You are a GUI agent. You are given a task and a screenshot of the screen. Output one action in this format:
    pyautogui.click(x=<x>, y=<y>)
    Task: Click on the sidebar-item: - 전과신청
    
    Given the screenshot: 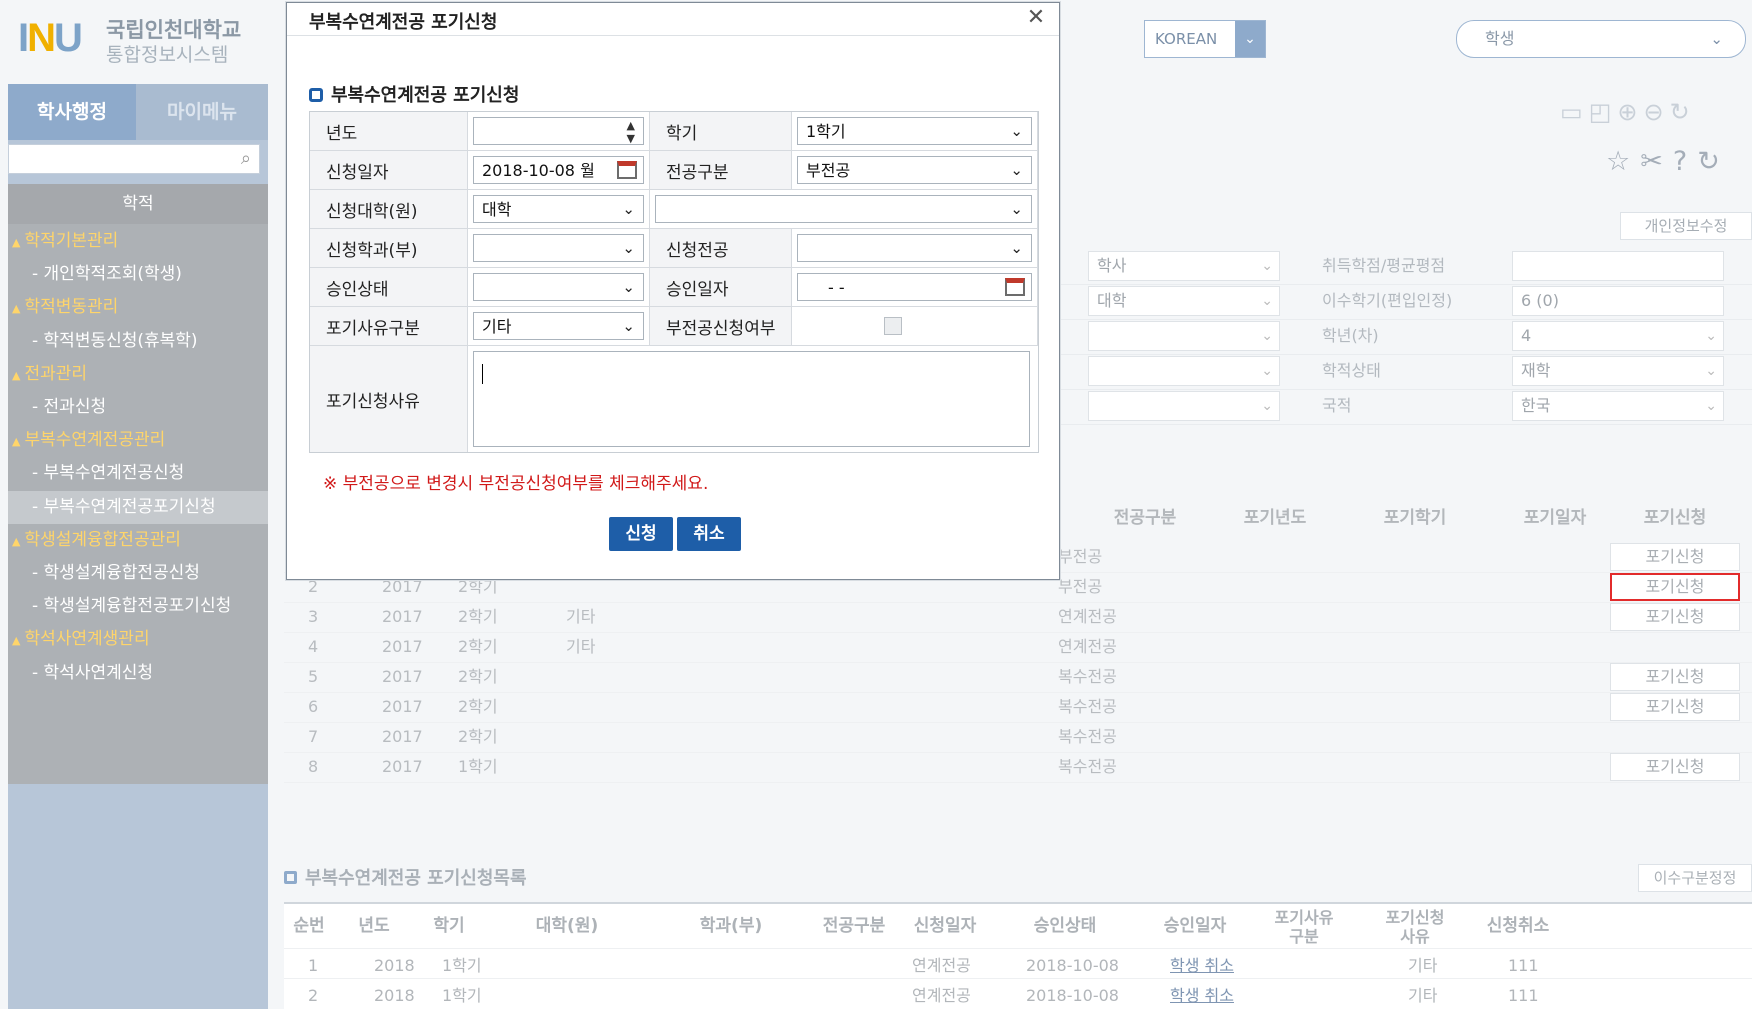 What is the action you would take?
    pyautogui.click(x=138, y=407)
    